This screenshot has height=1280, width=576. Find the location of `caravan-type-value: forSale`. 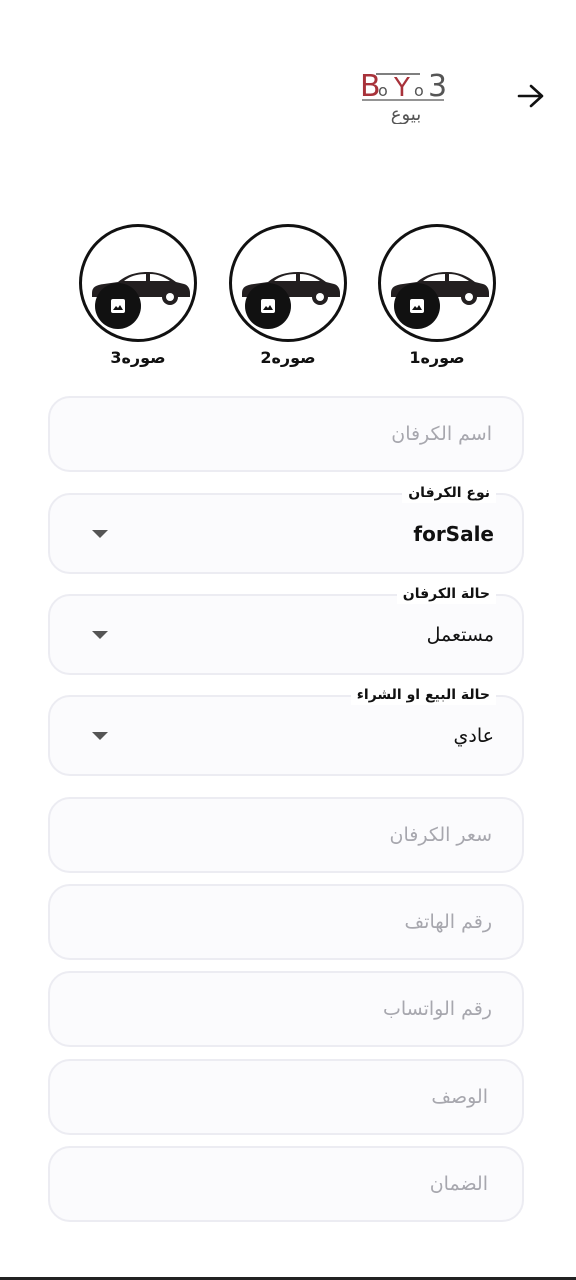

caravan-type-value: forSale is located at coordinates (453, 533).